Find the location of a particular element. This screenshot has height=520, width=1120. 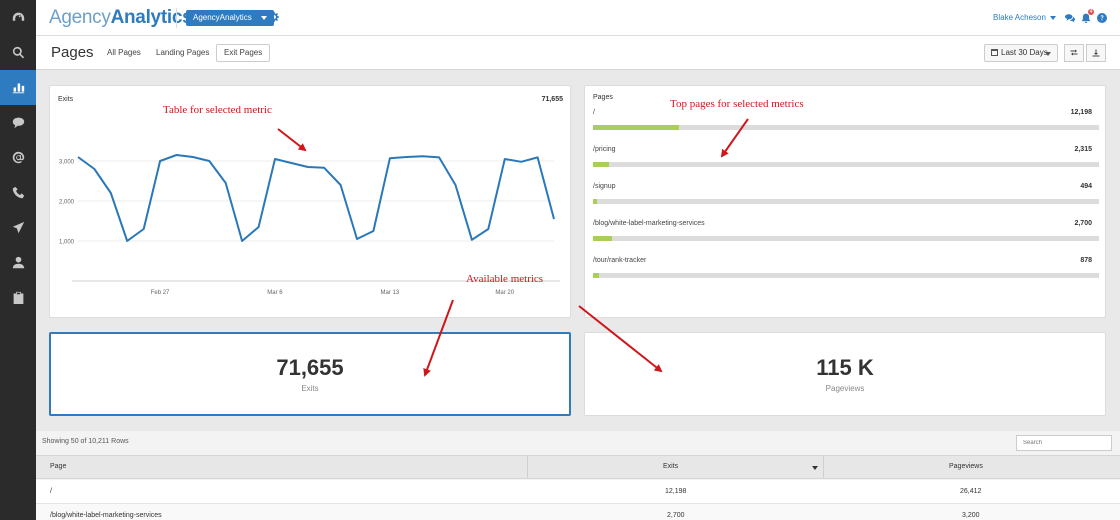

x-tick-label: Mar 20 is located at coordinates (504, 293).